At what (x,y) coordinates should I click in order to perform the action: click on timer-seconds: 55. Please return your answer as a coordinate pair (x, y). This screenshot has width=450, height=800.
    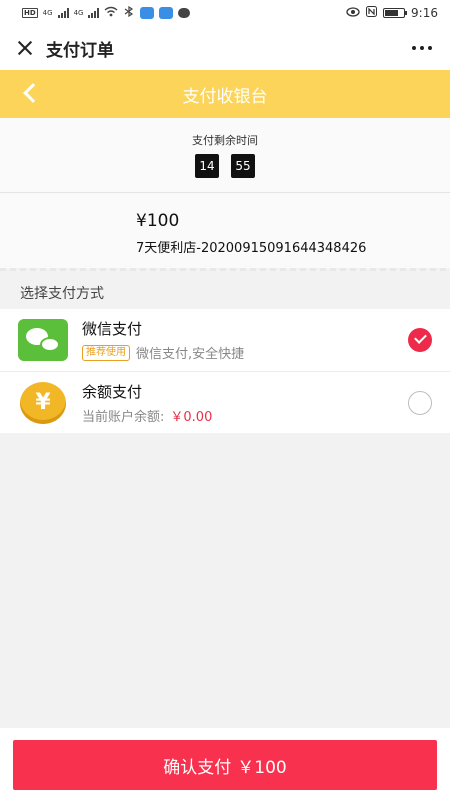
    Looking at the image, I should click on (243, 166).